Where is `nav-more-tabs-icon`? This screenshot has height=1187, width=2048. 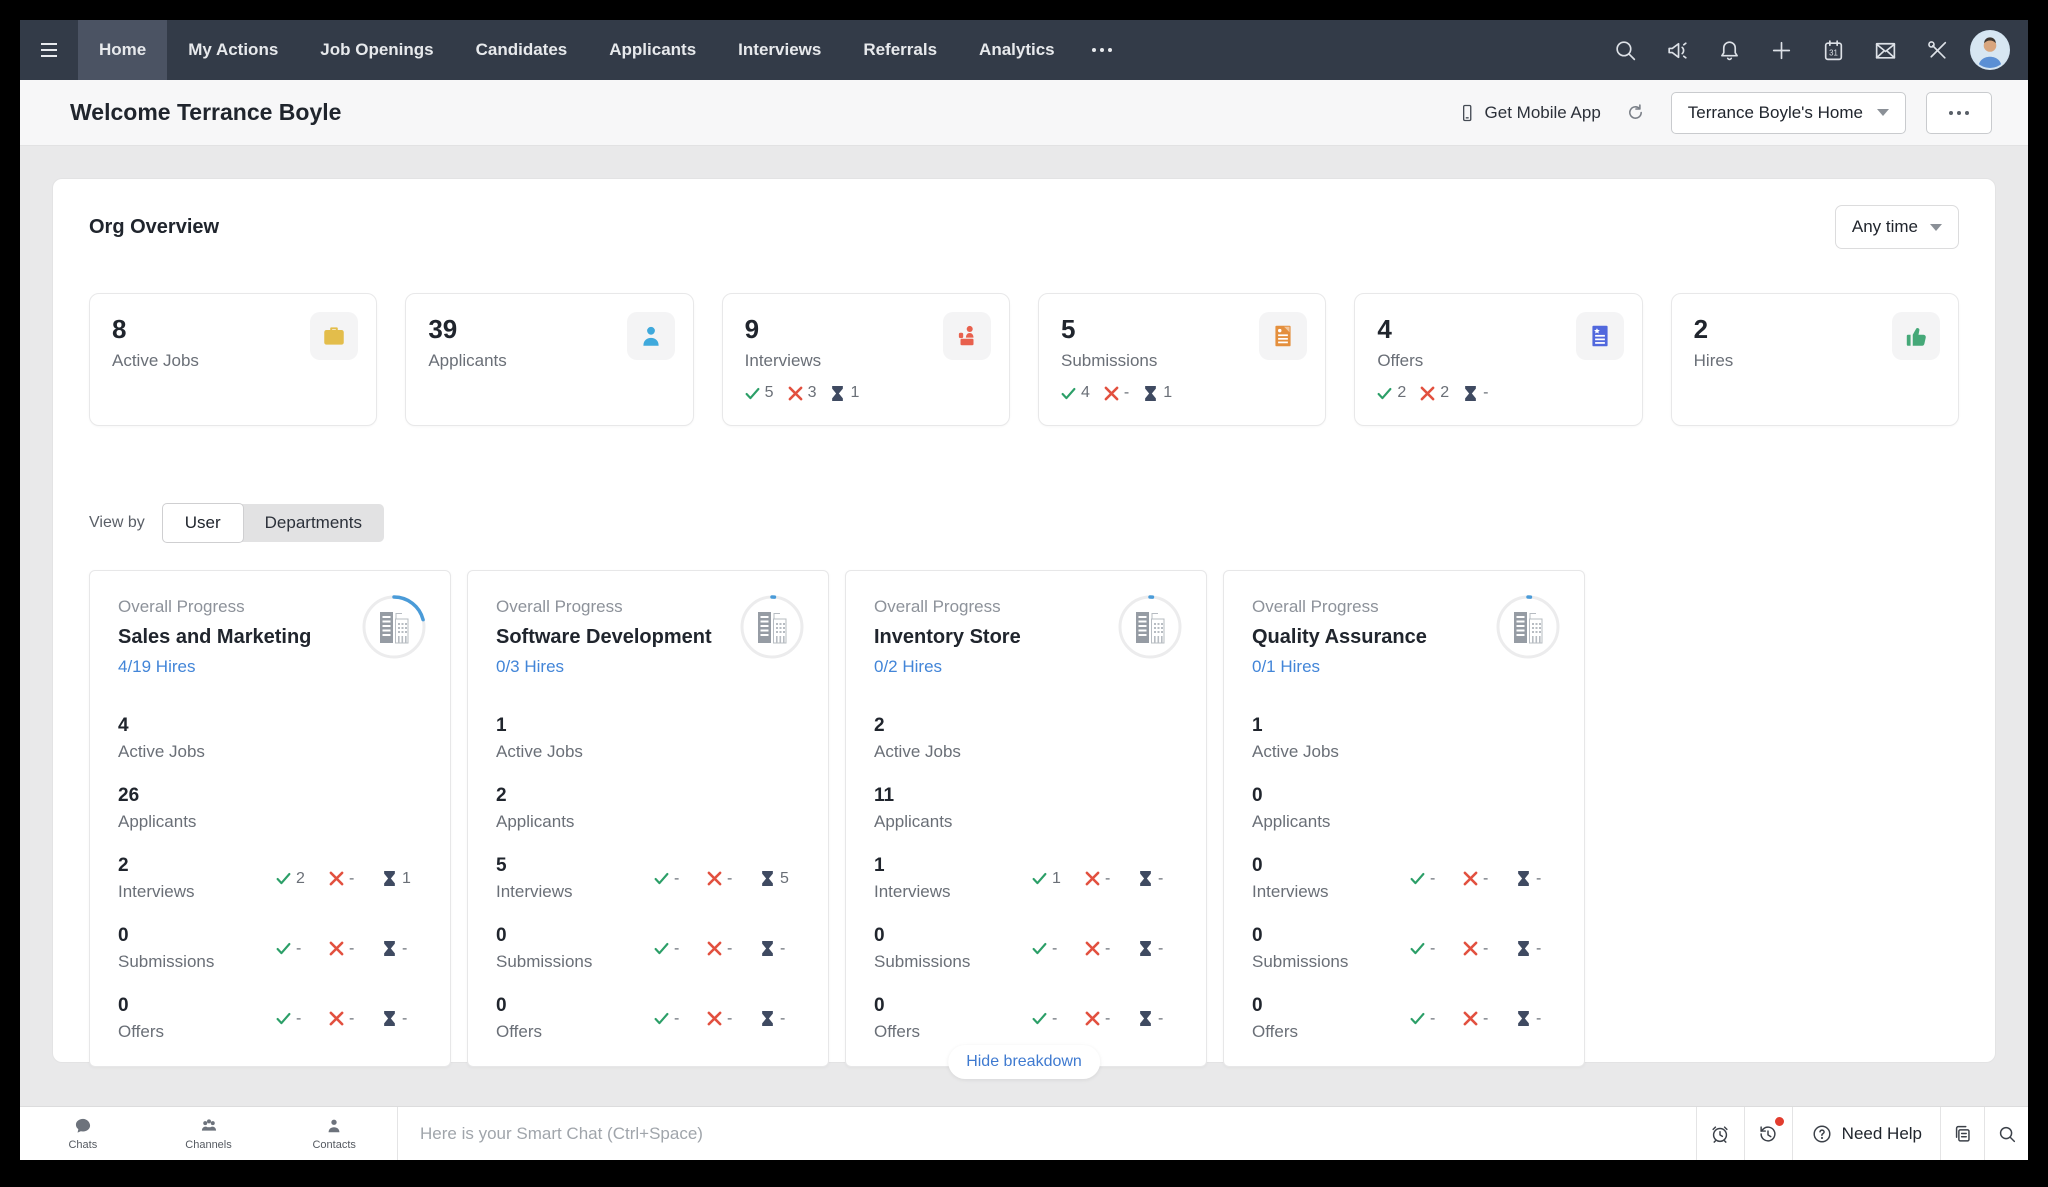 nav-more-tabs-icon is located at coordinates (1102, 50).